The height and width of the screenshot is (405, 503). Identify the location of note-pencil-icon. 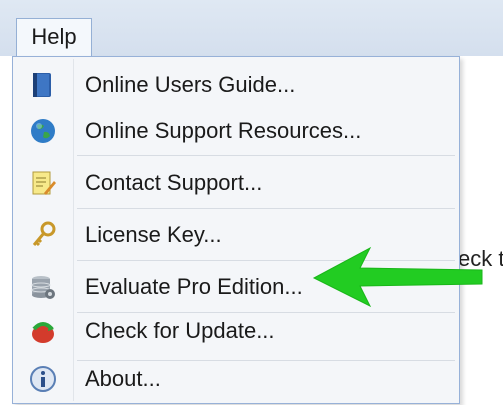
(43, 183).